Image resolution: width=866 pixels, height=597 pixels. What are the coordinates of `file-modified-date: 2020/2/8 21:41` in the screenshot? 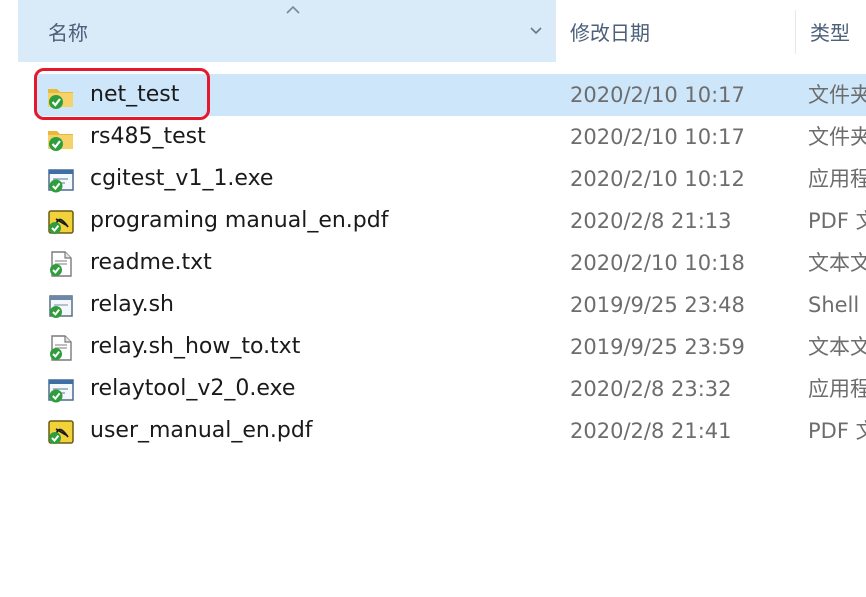 It's located at (651, 431).